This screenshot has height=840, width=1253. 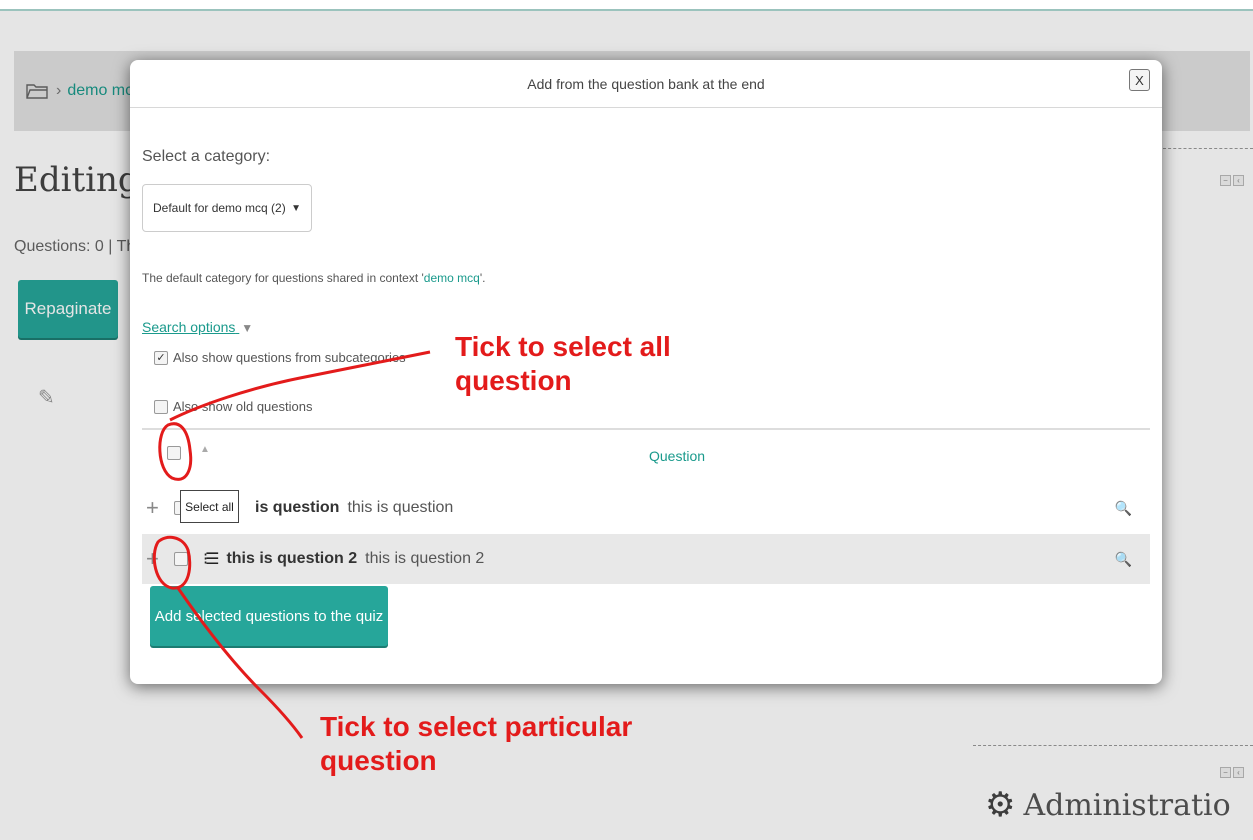 I want to click on table-top-border, so click(x=646, y=429).